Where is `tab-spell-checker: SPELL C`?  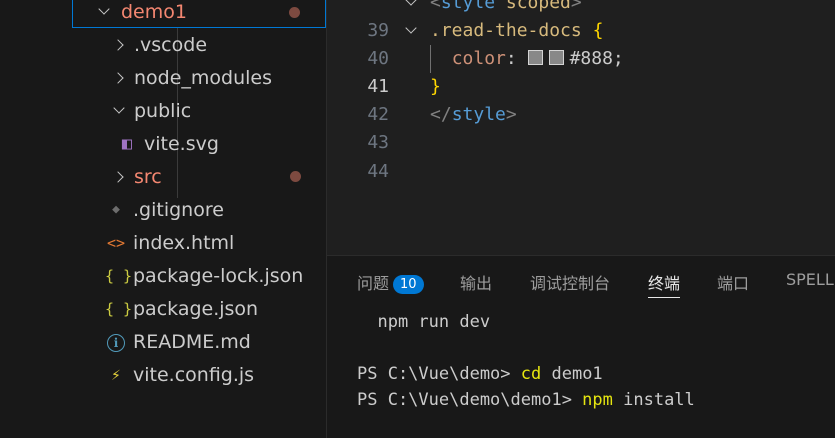 tab-spell-checker: SPELL C is located at coordinates (810, 279).